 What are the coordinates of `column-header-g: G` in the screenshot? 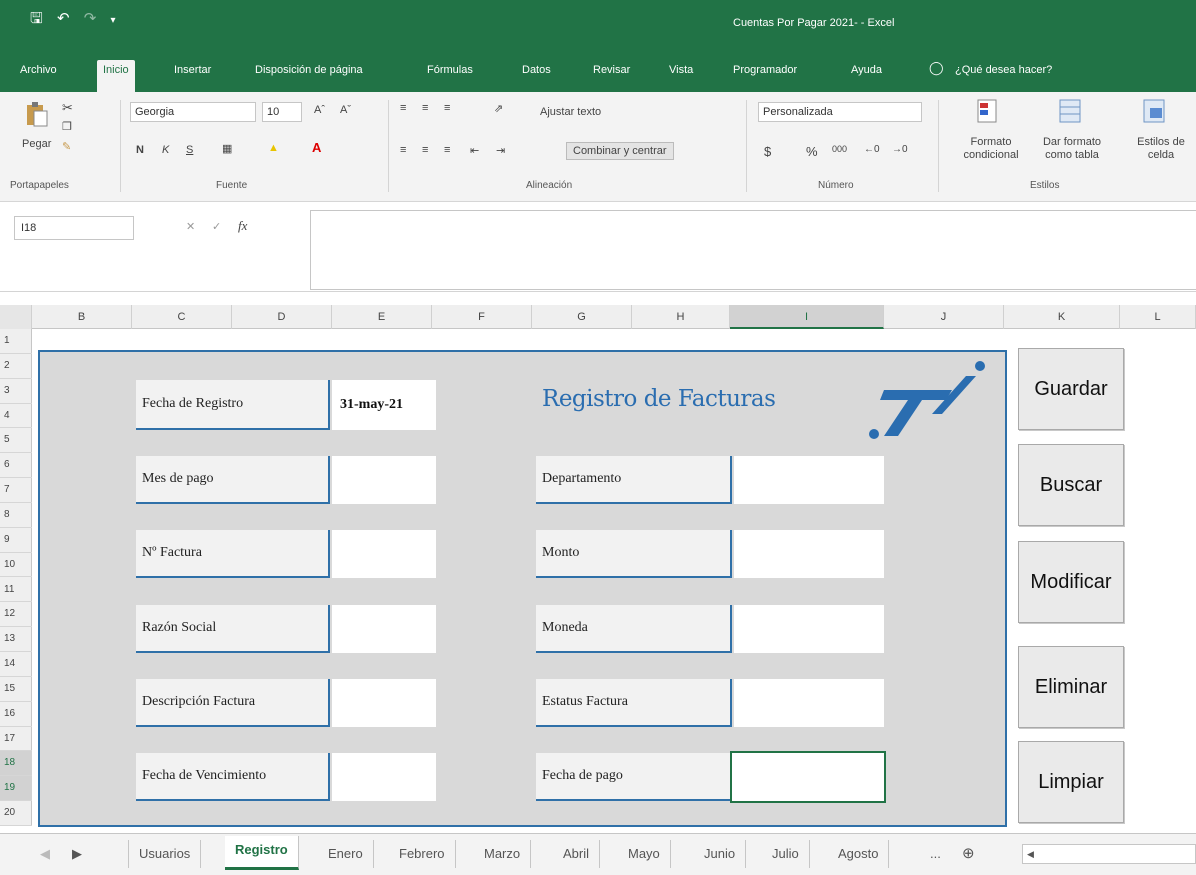 It's located at (582, 317).